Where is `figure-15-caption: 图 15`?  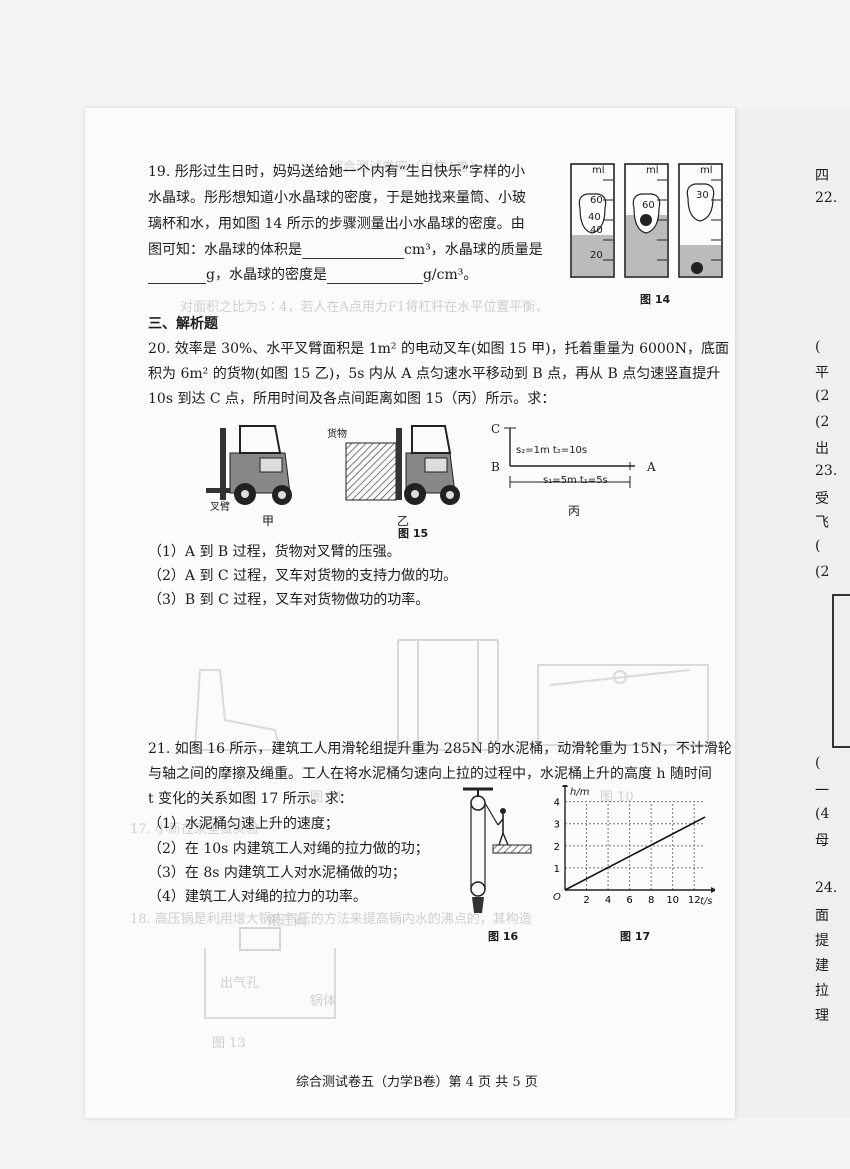 figure-15-caption: 图 15 is located at coordinates (413, 533).